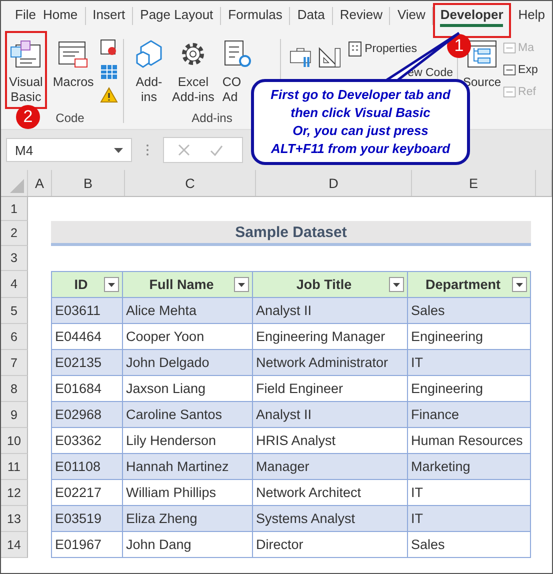 The image size is (553, 574). Describe the element at coordinates (330, 519) in the screenshot. I see `table-cell: Systems Analyst` at that location.